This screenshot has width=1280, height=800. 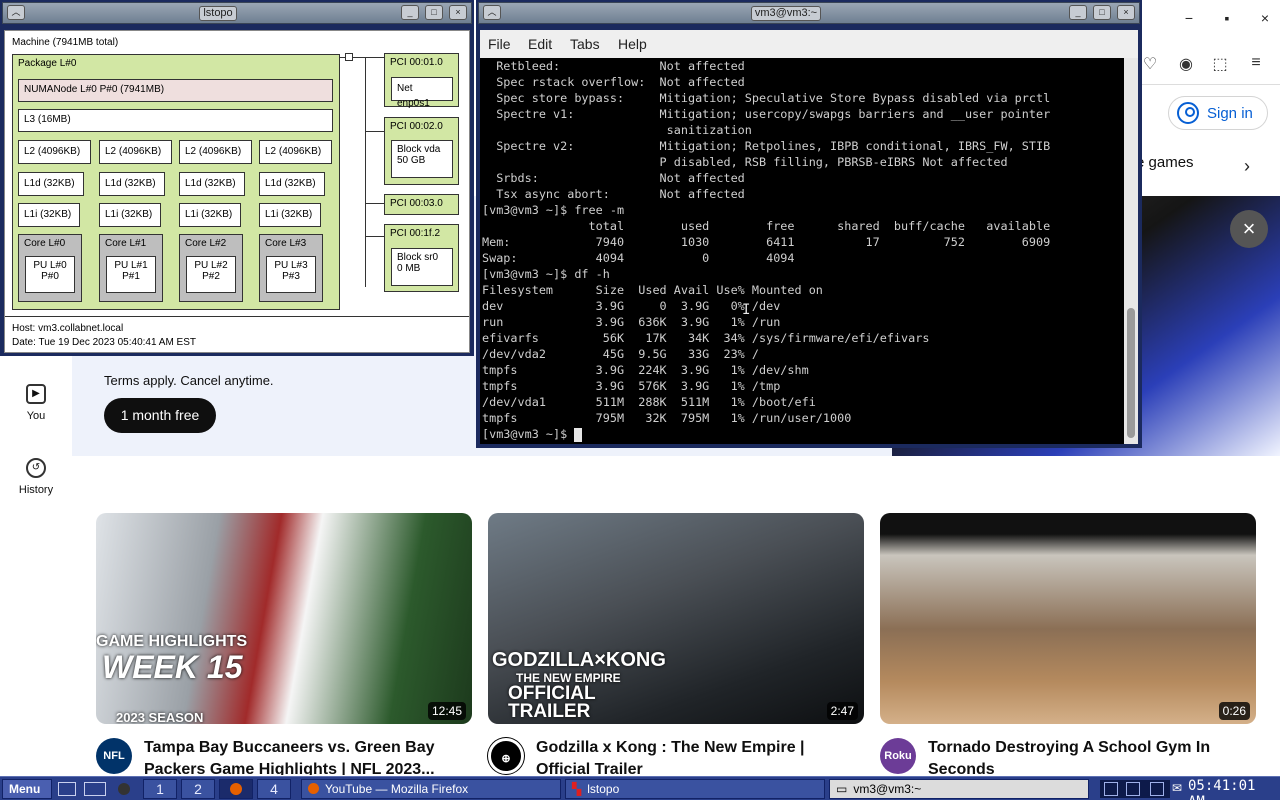 I want to click on text-cursor, so click(x=578, y=434).